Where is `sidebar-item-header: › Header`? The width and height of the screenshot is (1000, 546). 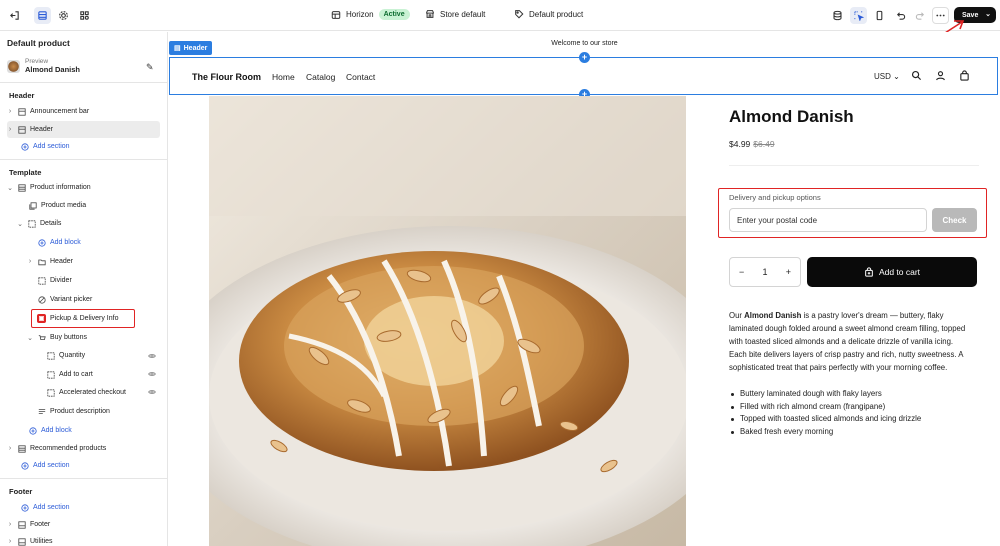 sidebar-item-header: › Header is located at coordinates (83, 129).